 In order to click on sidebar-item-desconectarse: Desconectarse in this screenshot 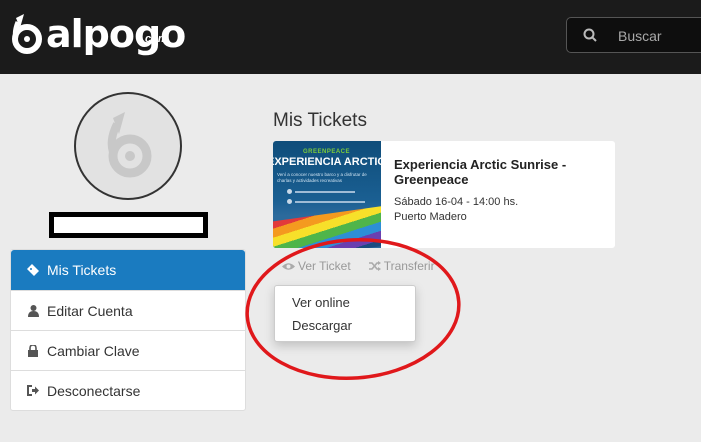, I will do `click(128, 390)`.